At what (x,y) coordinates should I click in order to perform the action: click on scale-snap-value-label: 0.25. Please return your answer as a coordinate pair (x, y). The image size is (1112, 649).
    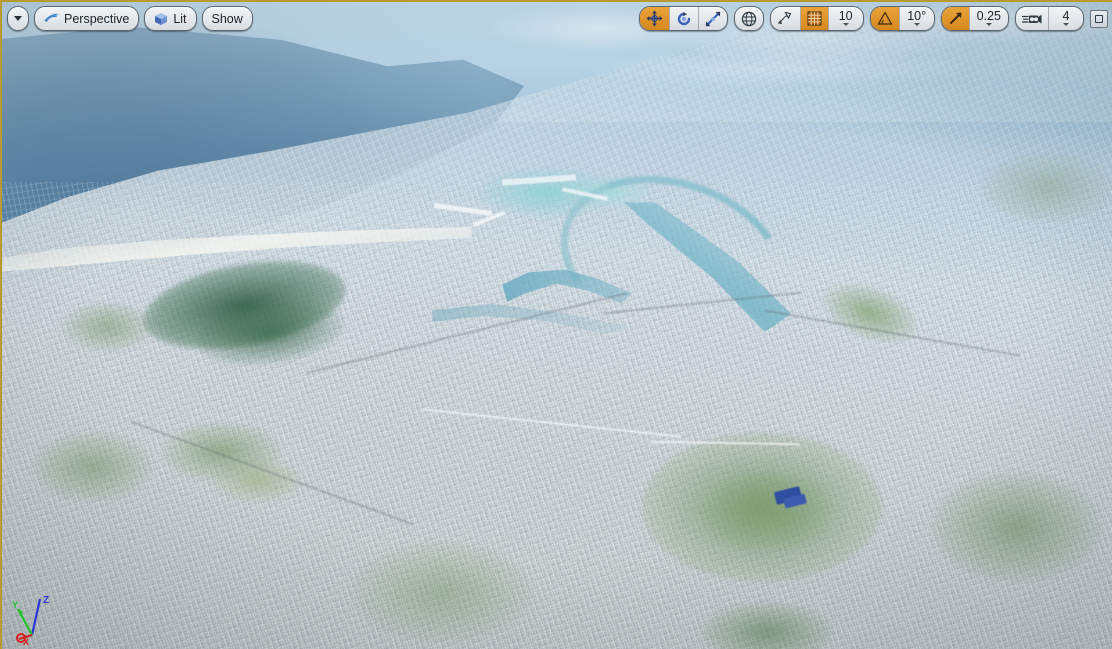
    Looking at the image, I should click on (988, 16).